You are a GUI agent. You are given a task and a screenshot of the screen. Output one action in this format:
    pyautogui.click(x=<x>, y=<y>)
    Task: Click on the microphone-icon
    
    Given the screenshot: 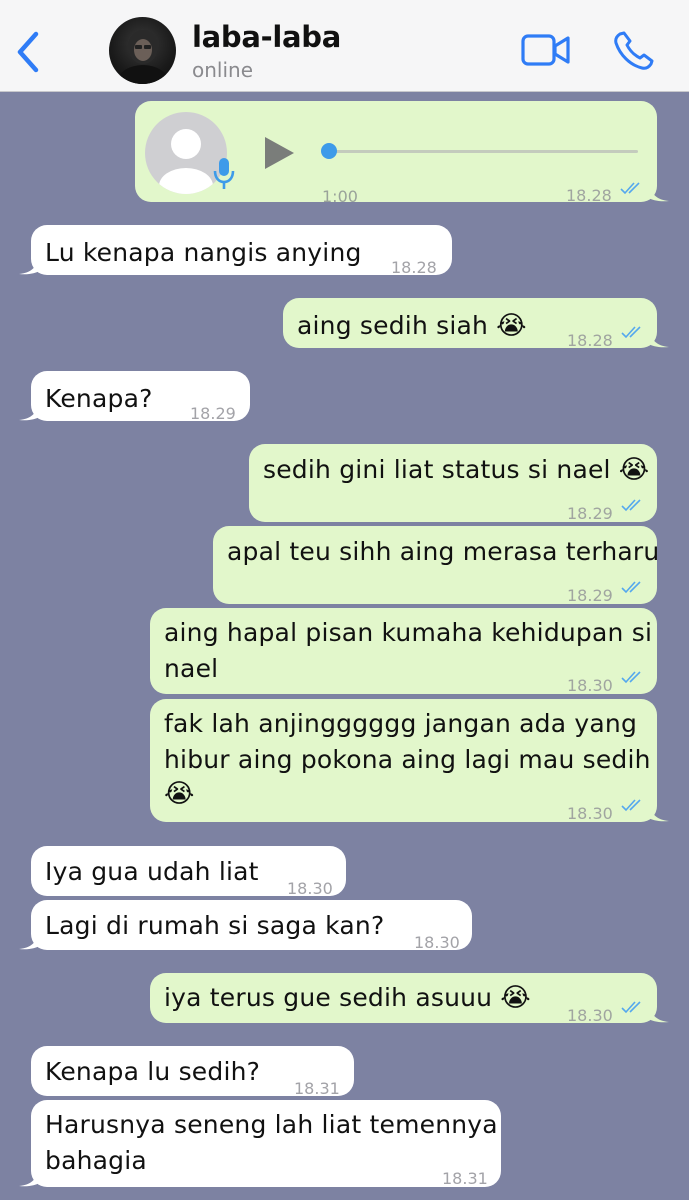 What is the action you would take?
    pyautogui.click(x=224, y=173)
    